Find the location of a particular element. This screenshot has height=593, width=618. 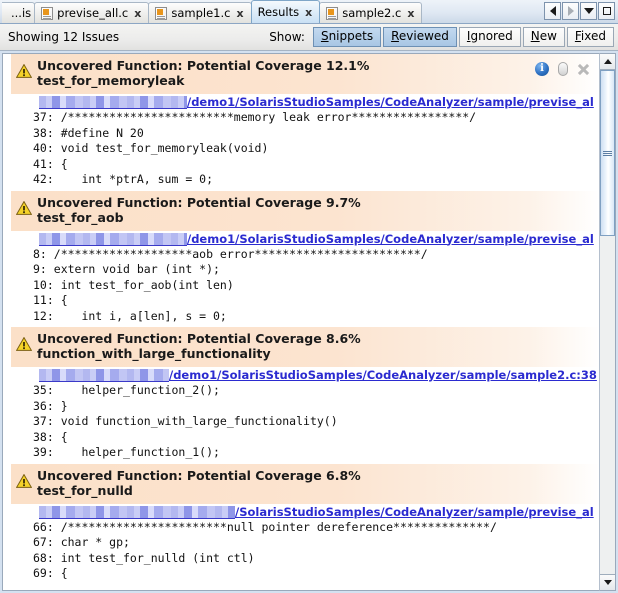

tab-label: ...is is located at coordinates (21, 13).